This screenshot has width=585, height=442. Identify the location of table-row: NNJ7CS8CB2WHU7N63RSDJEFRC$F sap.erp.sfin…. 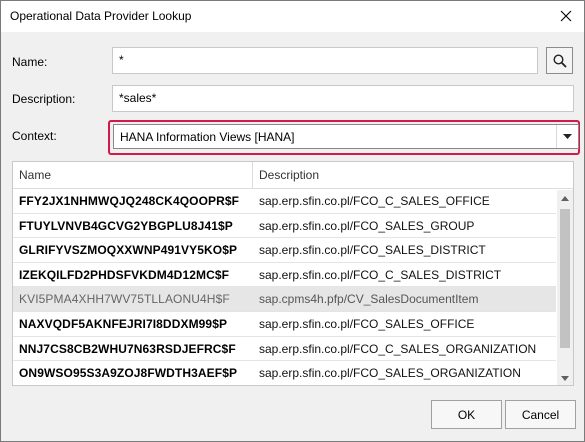
(284, 349).